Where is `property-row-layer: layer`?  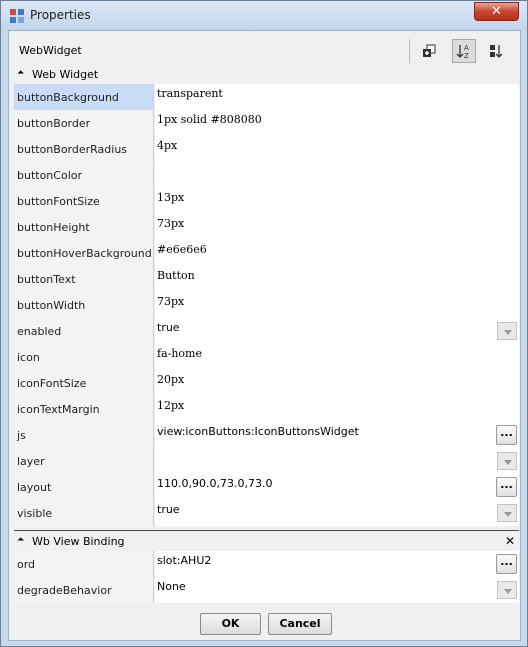
property-row-layer: layer is located at coordinates (266, 461).